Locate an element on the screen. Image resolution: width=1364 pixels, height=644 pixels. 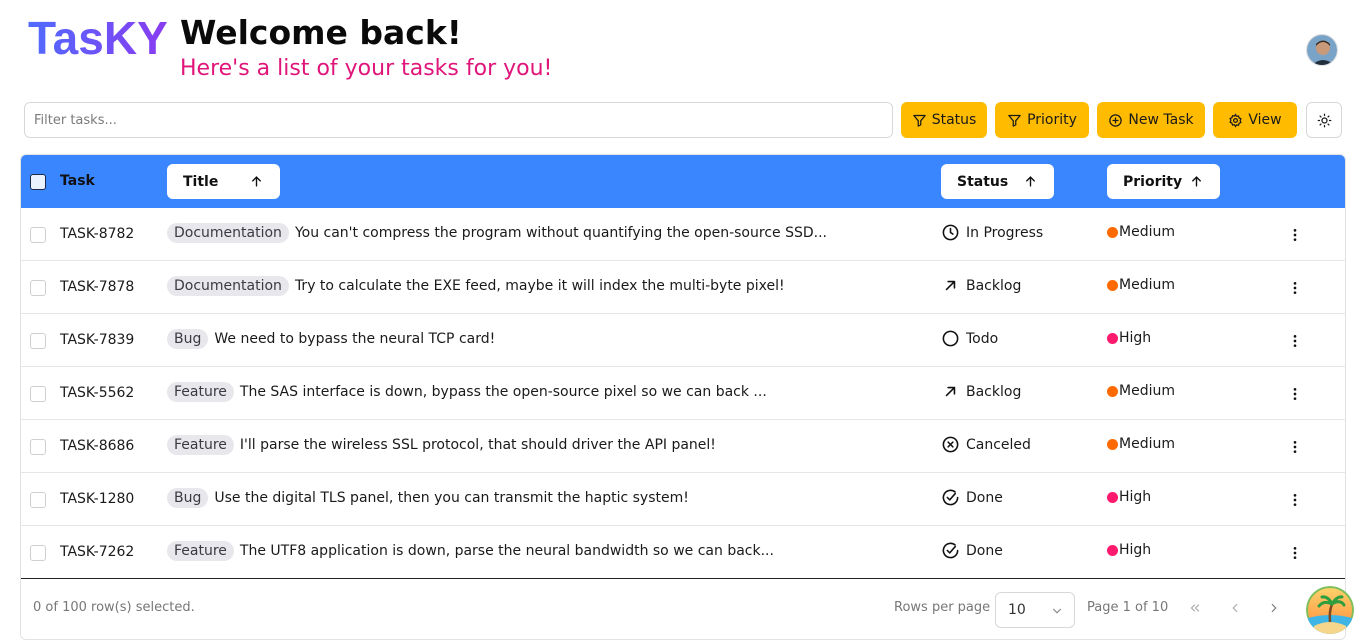
view-options-button: View is located at coordinates (1255, 120).